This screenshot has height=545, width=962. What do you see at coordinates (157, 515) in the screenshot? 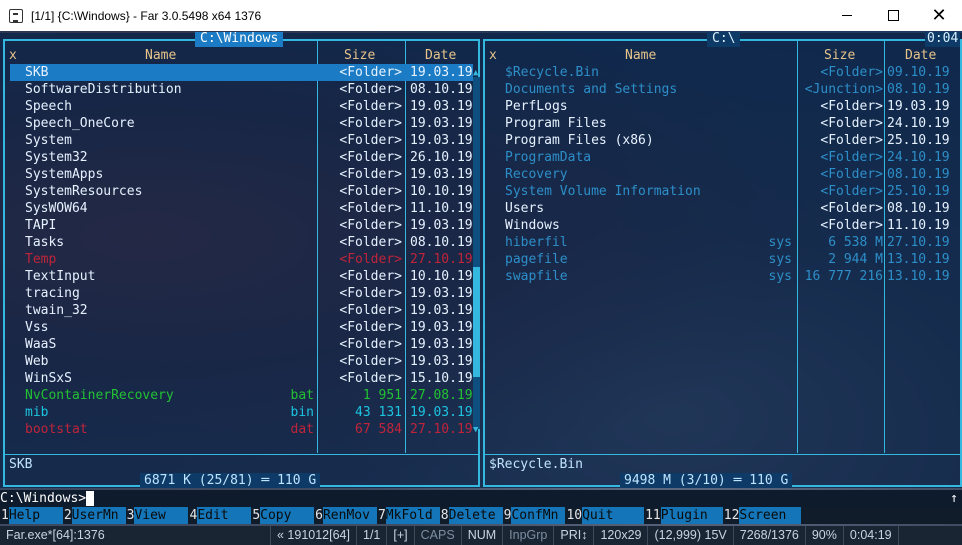
I see `fkey-view: 3 View` at bounding box center [157, 515].